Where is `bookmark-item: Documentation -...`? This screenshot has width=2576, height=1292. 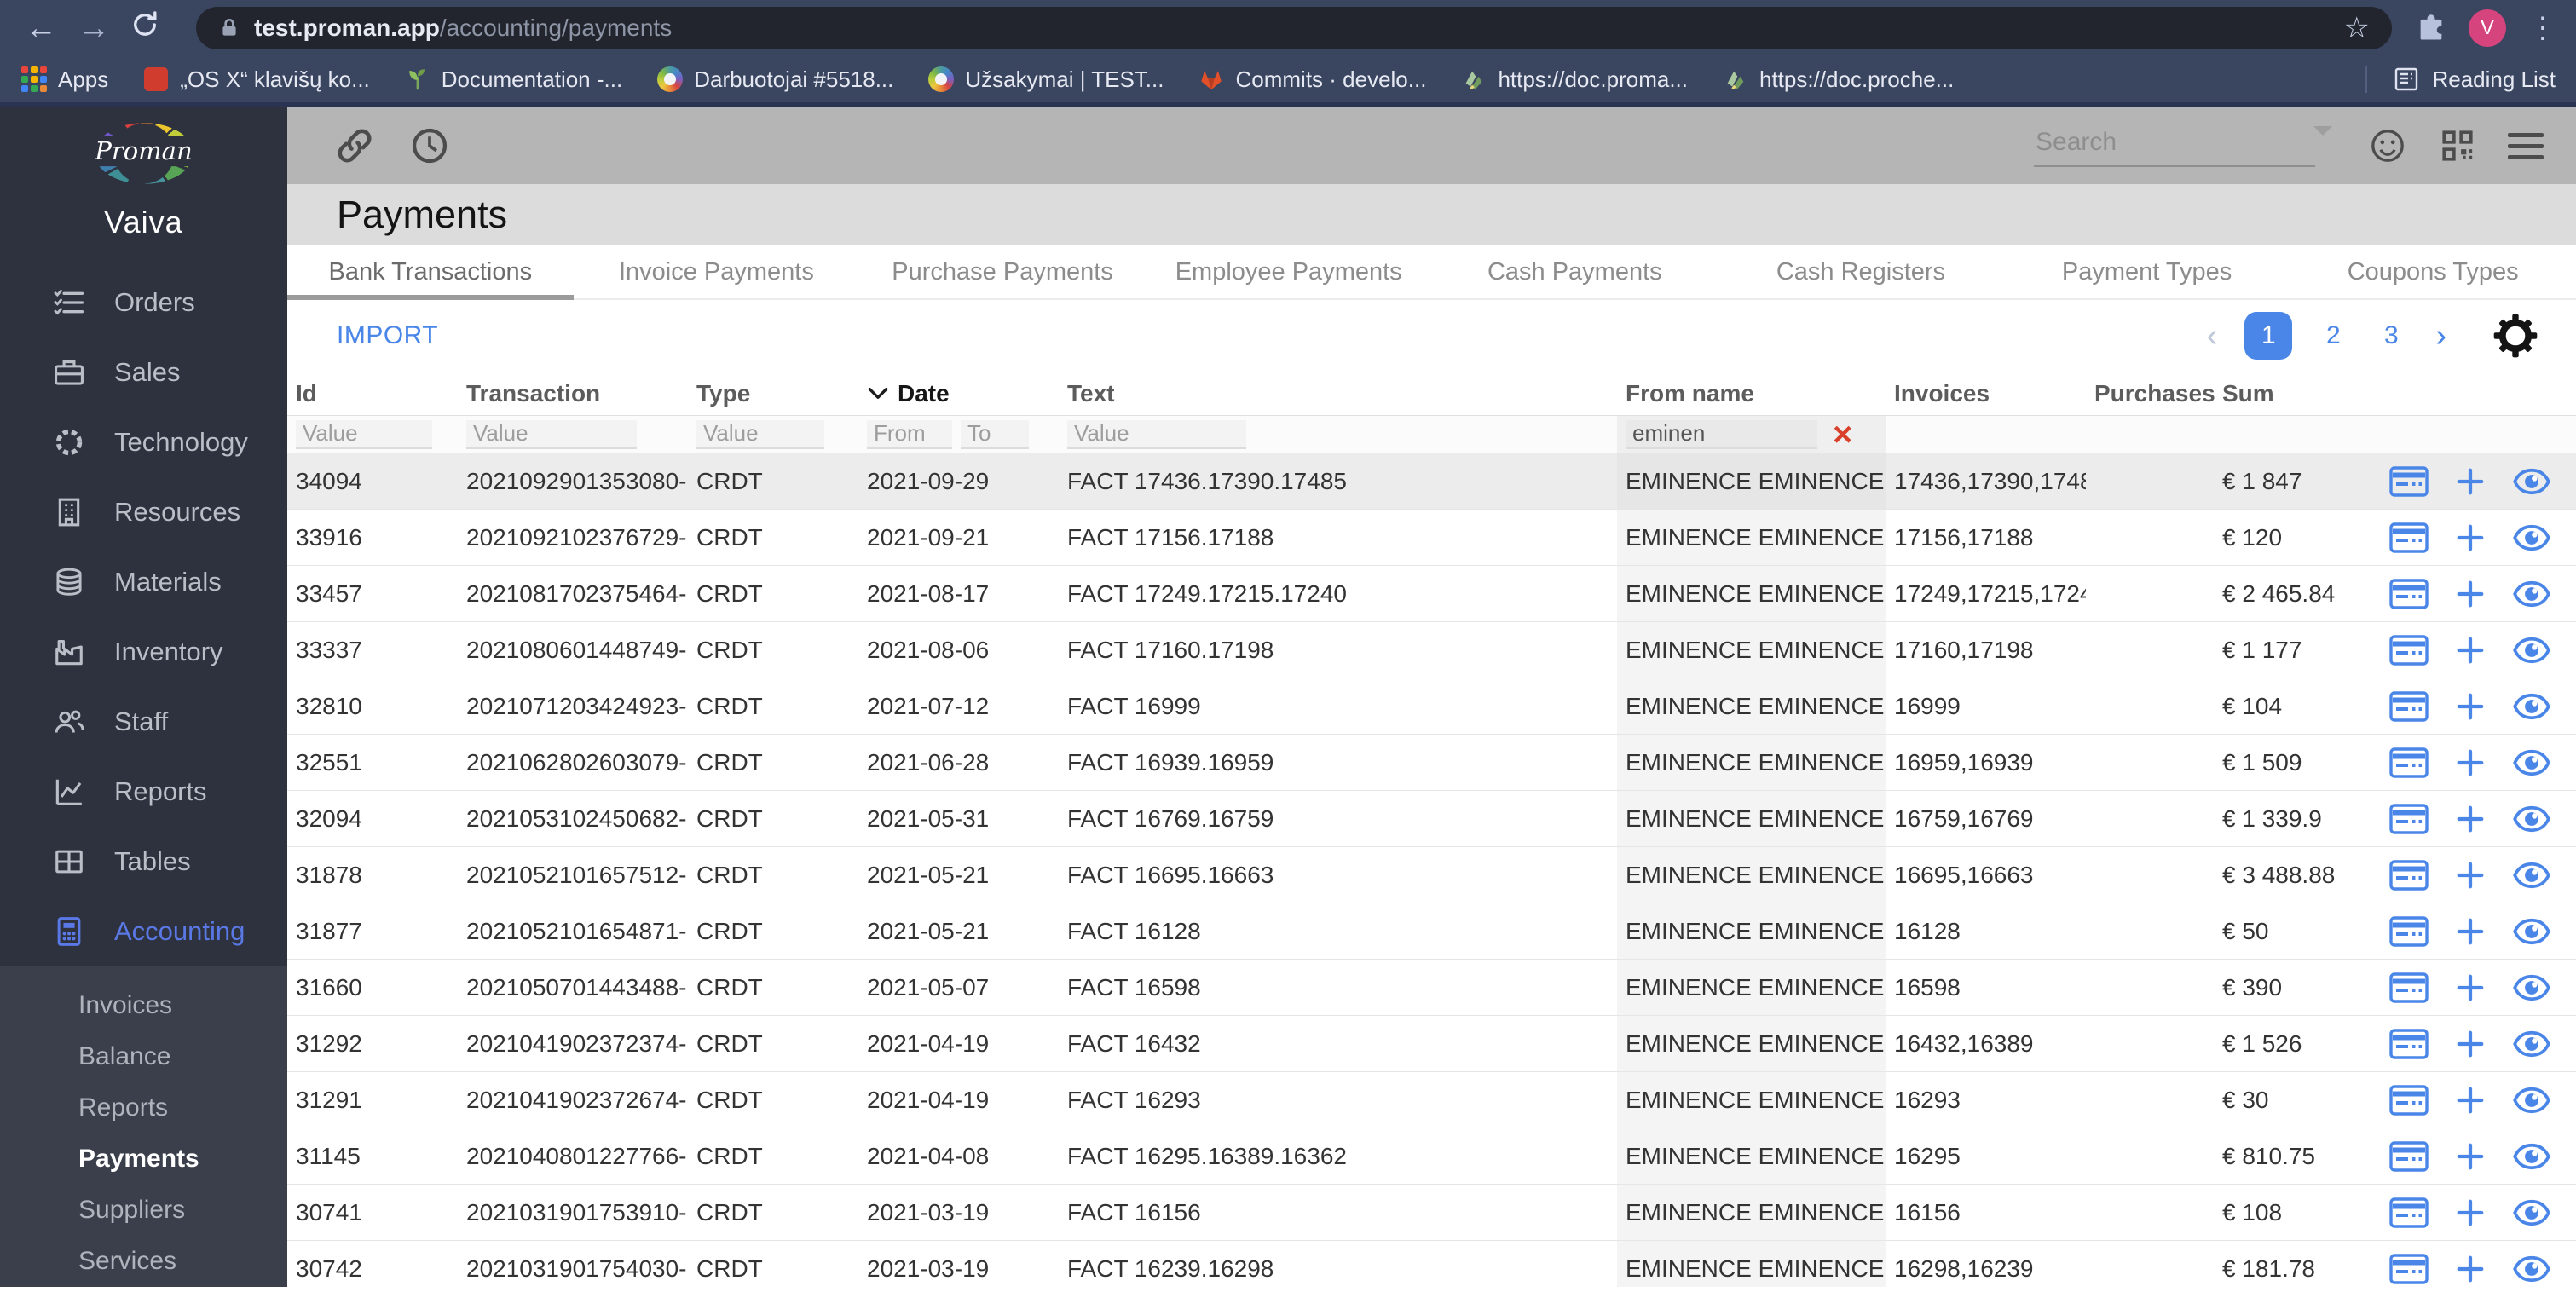 bookmark-item: Documentation -... is located at coordinates (513, 80).